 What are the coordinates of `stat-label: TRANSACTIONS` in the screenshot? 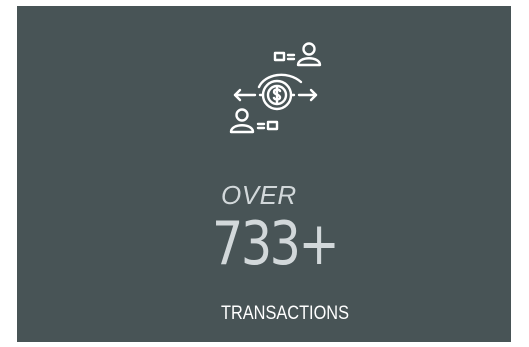 It's located at (285, 313).